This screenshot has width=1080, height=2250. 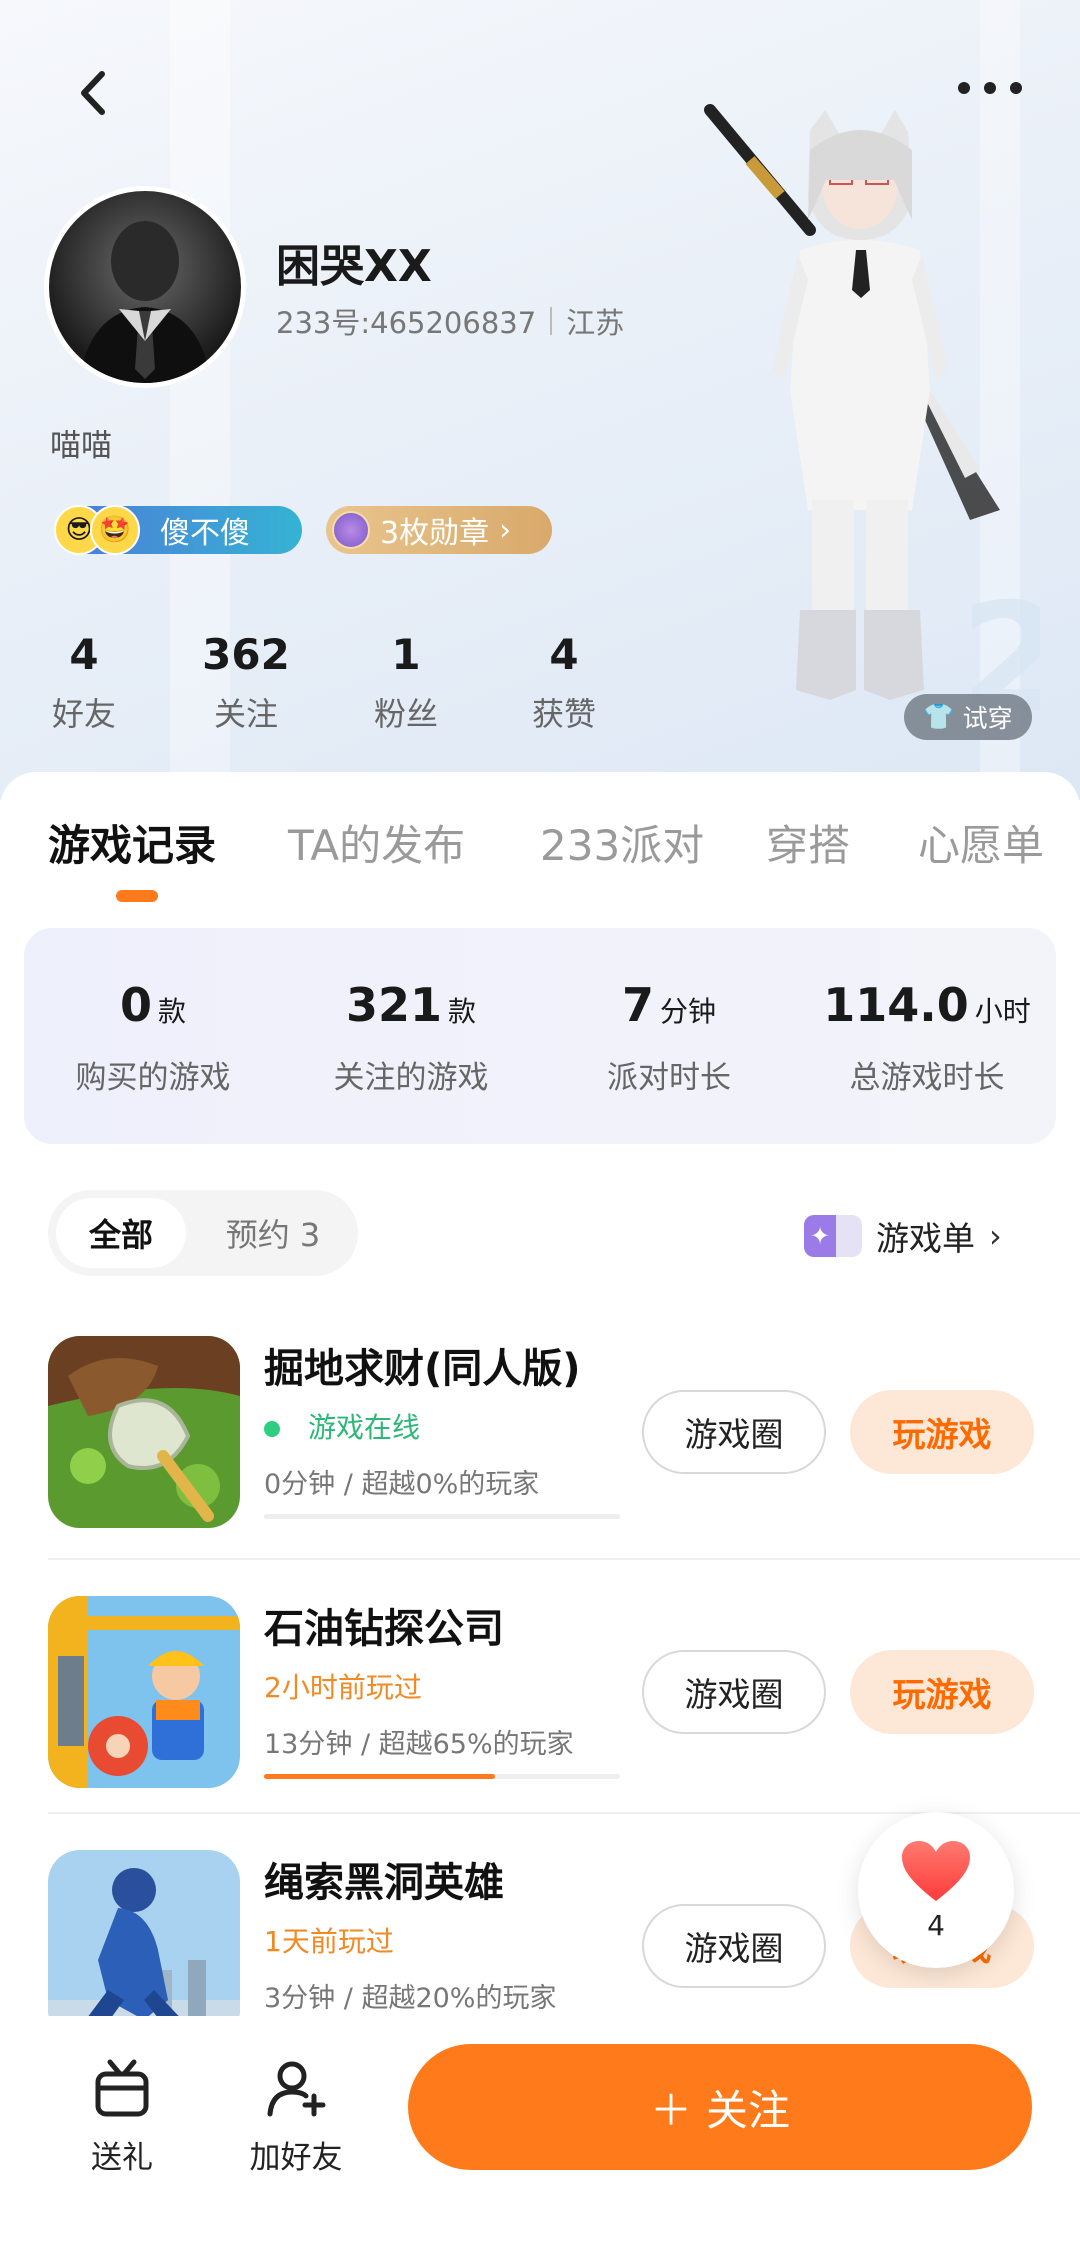 What do you see at coordinates (669, 1078) in the screenshot?
I see `summary-label: 派对时长` at bounding box center [669, 1078].